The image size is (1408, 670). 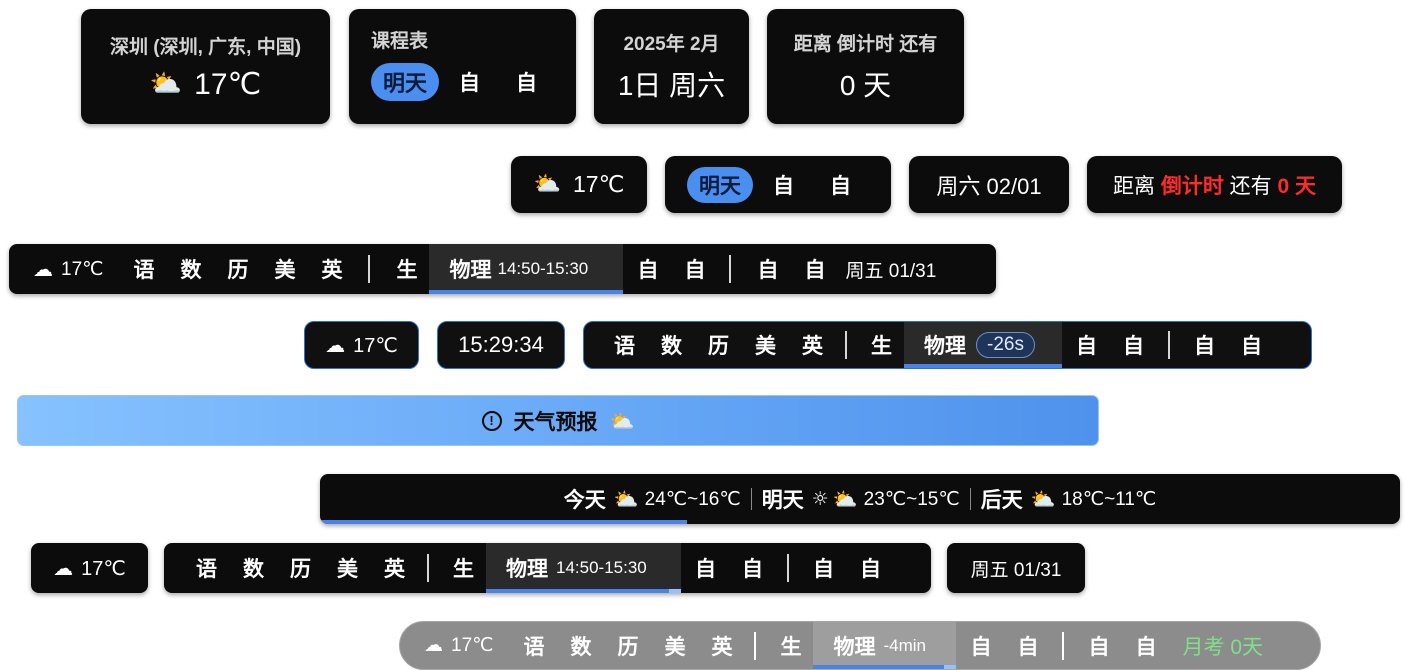 I want to click on current-class: 物理 -26s, so click(x=983, y=345).